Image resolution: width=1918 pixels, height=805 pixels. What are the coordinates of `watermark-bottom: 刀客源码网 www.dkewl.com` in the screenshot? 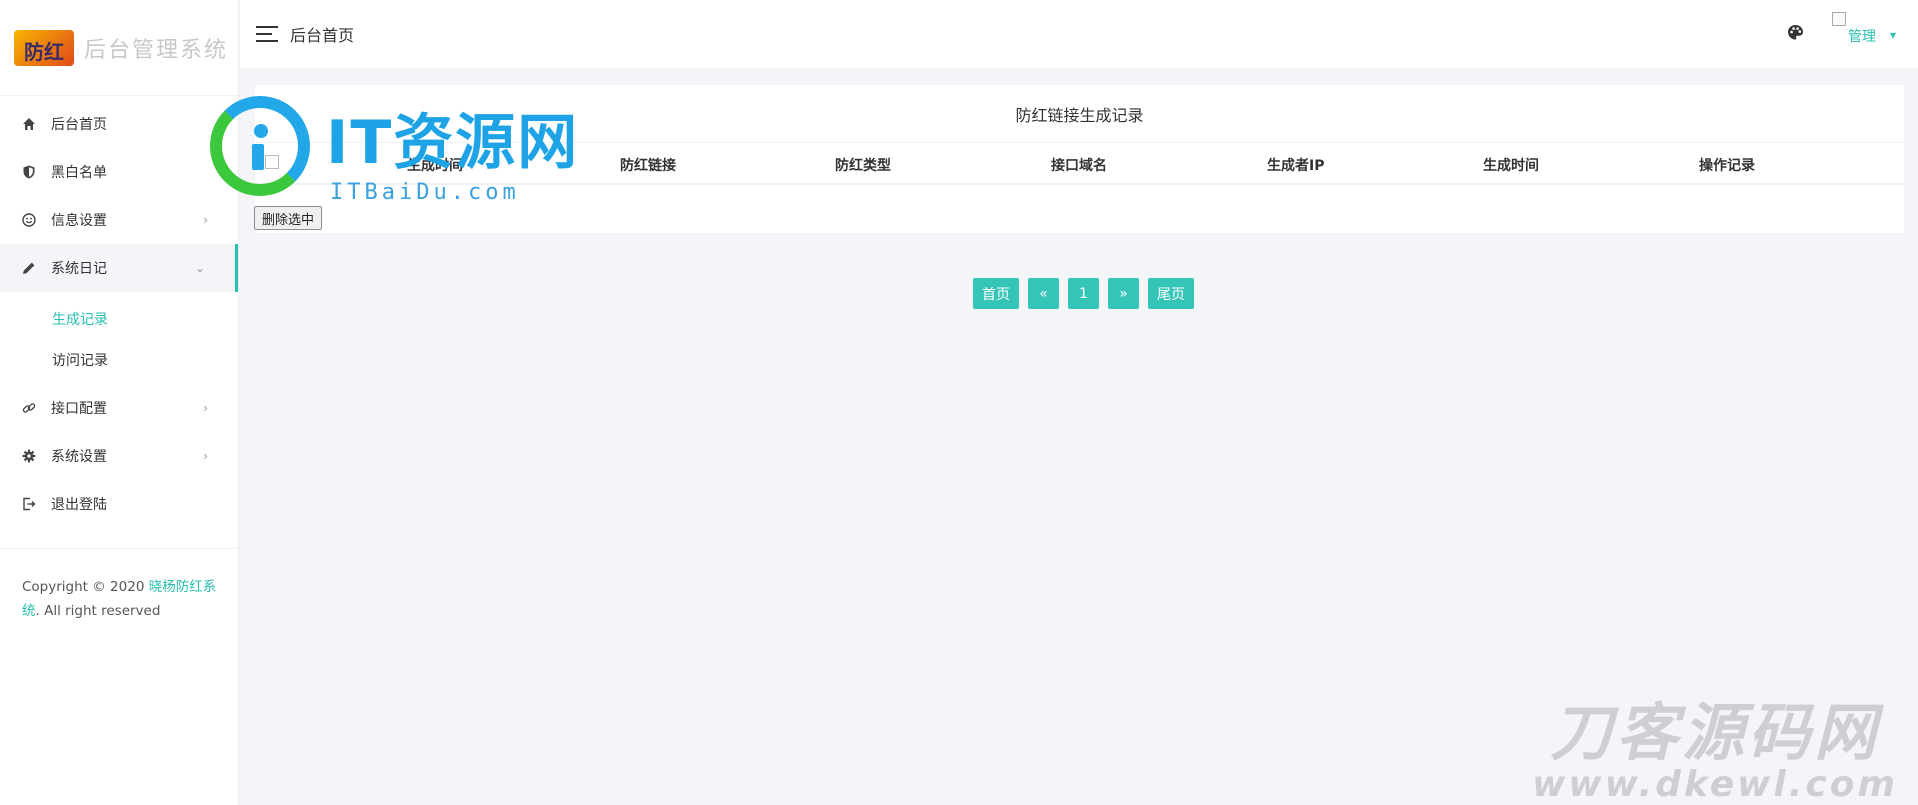 It's located at (1715, 752).